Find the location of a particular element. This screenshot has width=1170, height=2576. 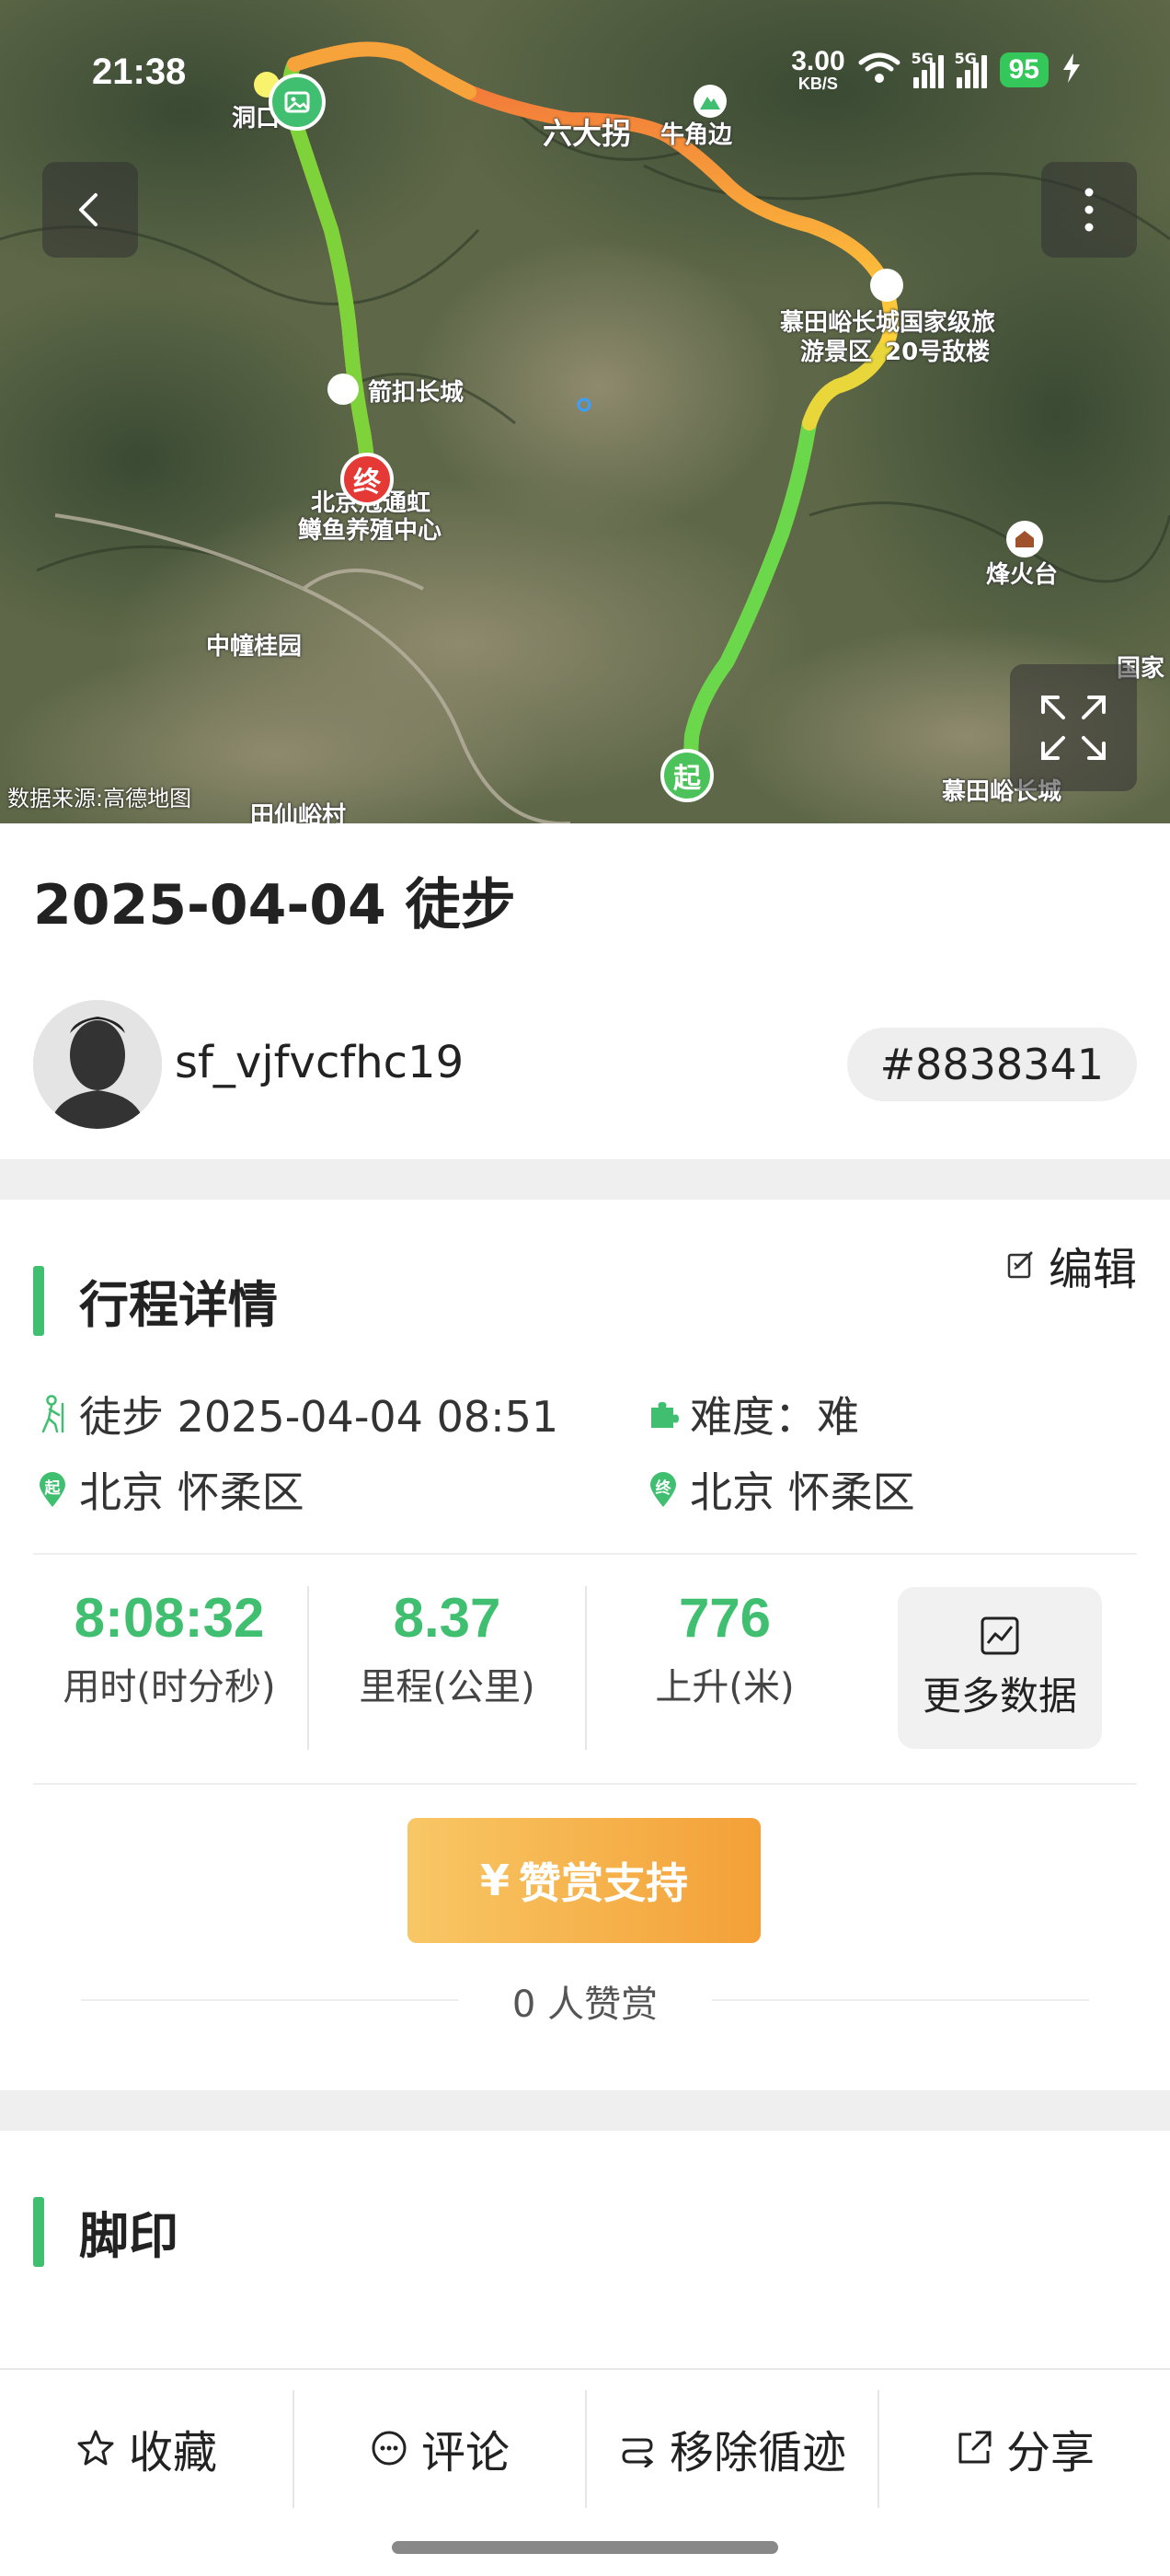

jiankou-poi-icon is located at coordinates (343, 389).